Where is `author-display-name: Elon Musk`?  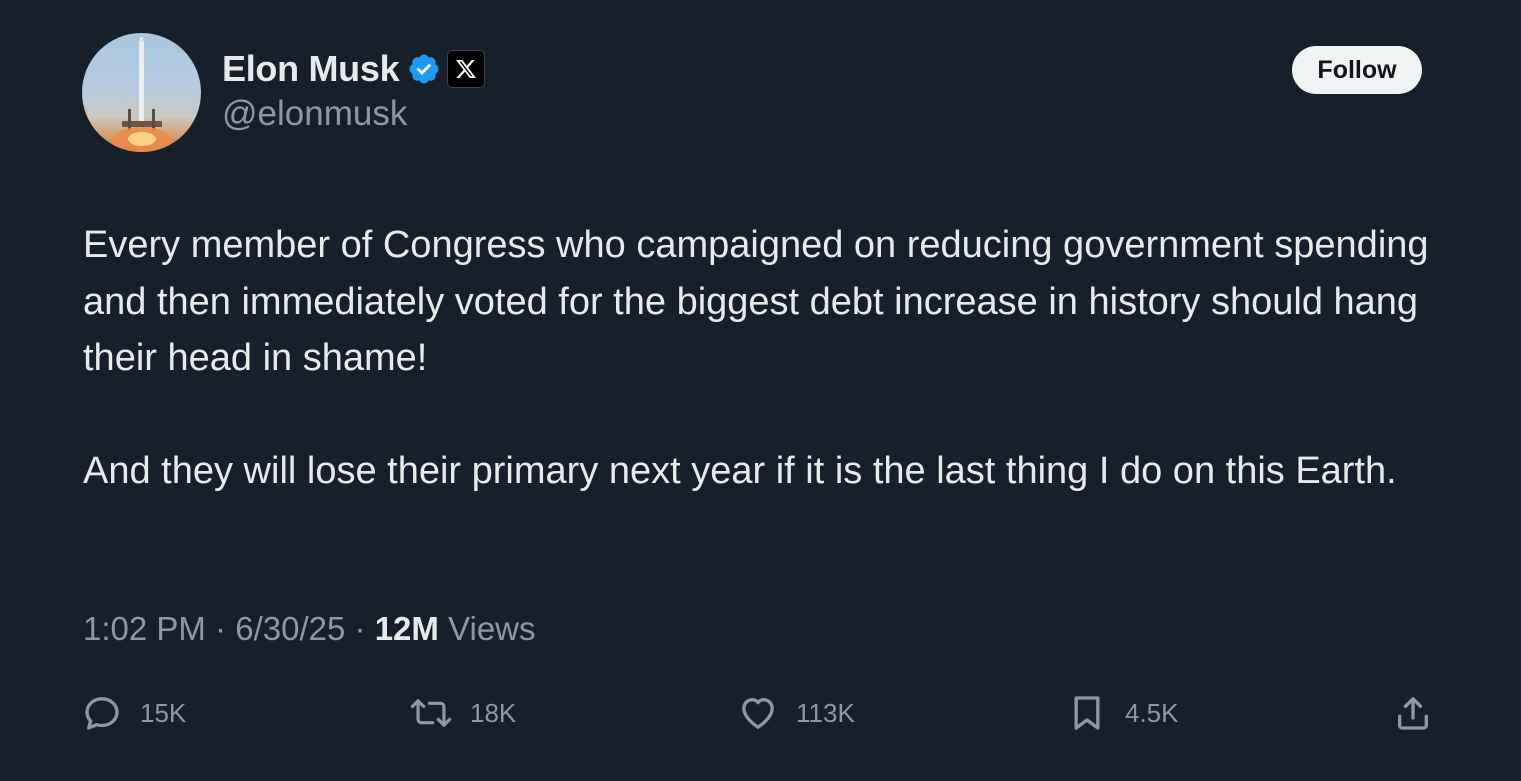 author-display-name: Elon Musk is located at coordinates (311, 69).